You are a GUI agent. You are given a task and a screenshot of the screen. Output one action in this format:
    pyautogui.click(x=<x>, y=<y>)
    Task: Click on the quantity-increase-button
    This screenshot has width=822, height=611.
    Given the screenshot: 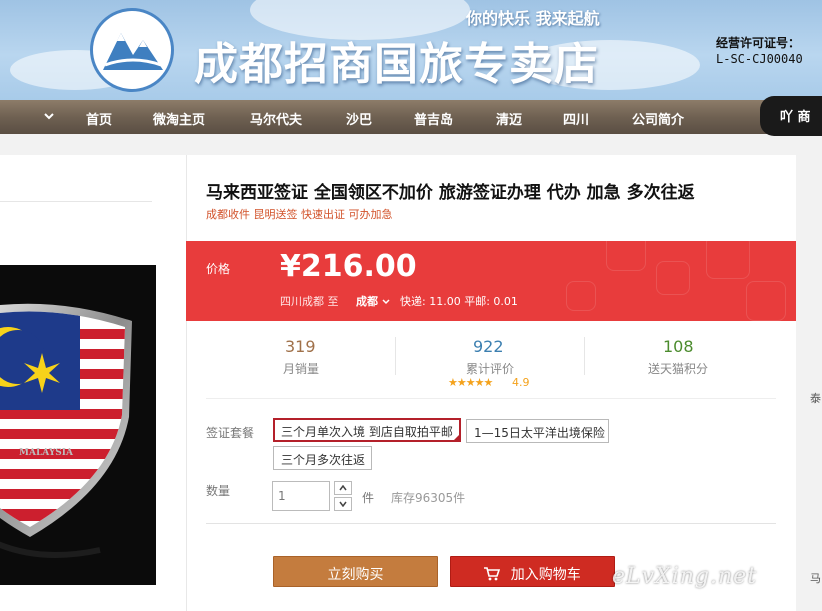 What is the action you would take?
    pyautogui.click(x=343, y=488)
    